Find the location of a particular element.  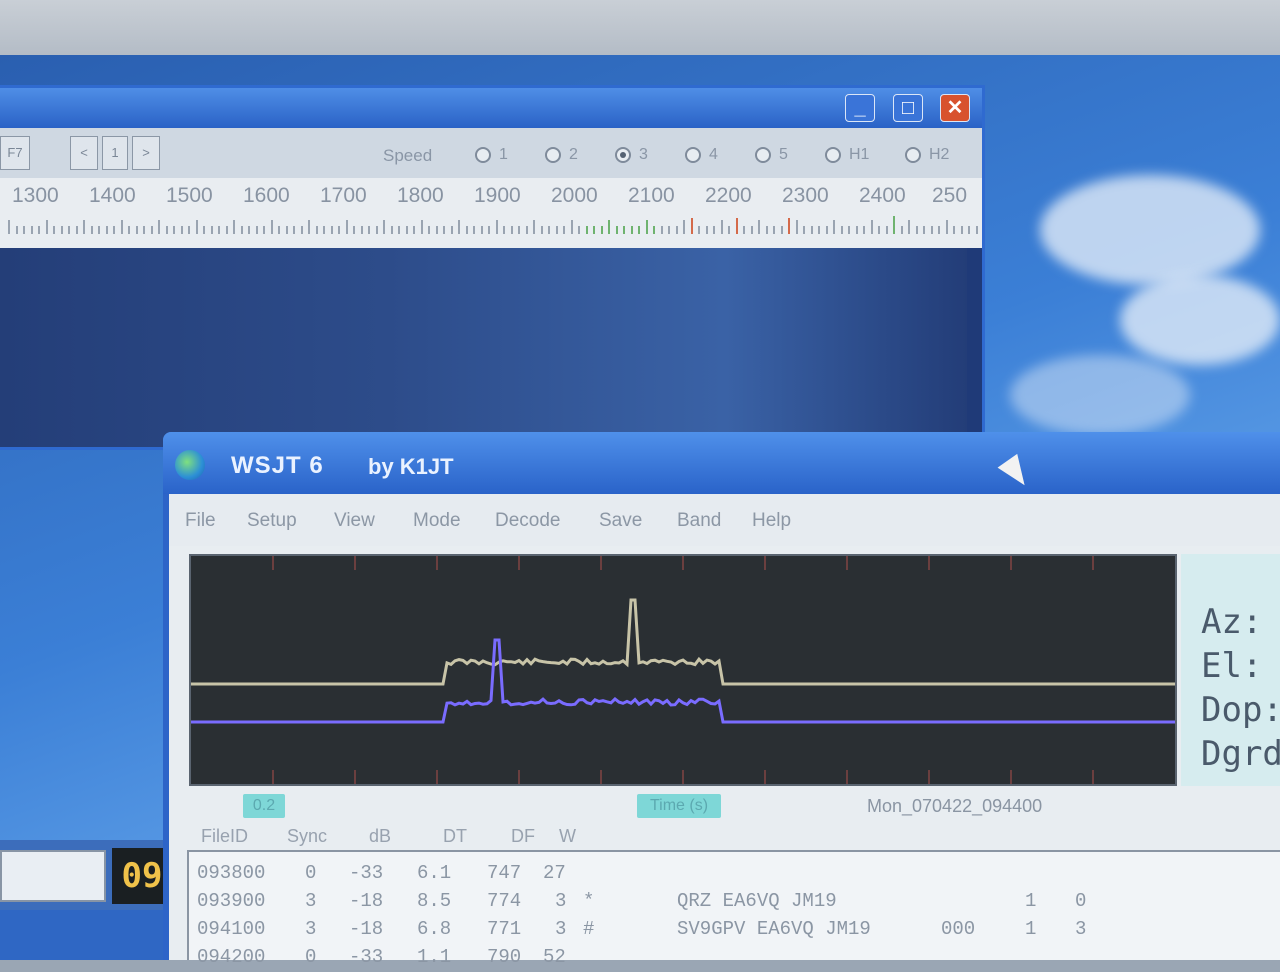

speed-radio-h2: H2 is located at coordinates (927, 155).